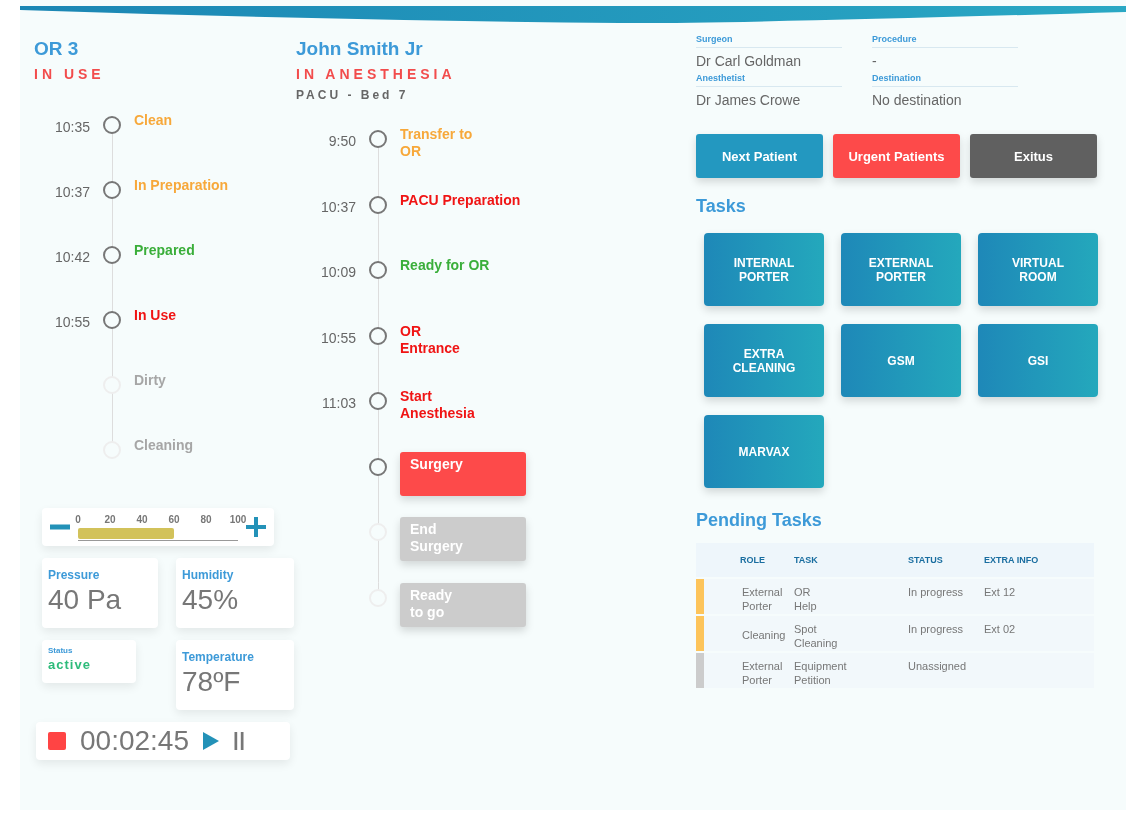 The width and height of the screenshot is (1126, 818). Describe the element at coordinates (759, 156) in the screenshot. I see `action-button: Next Patient` at that location.